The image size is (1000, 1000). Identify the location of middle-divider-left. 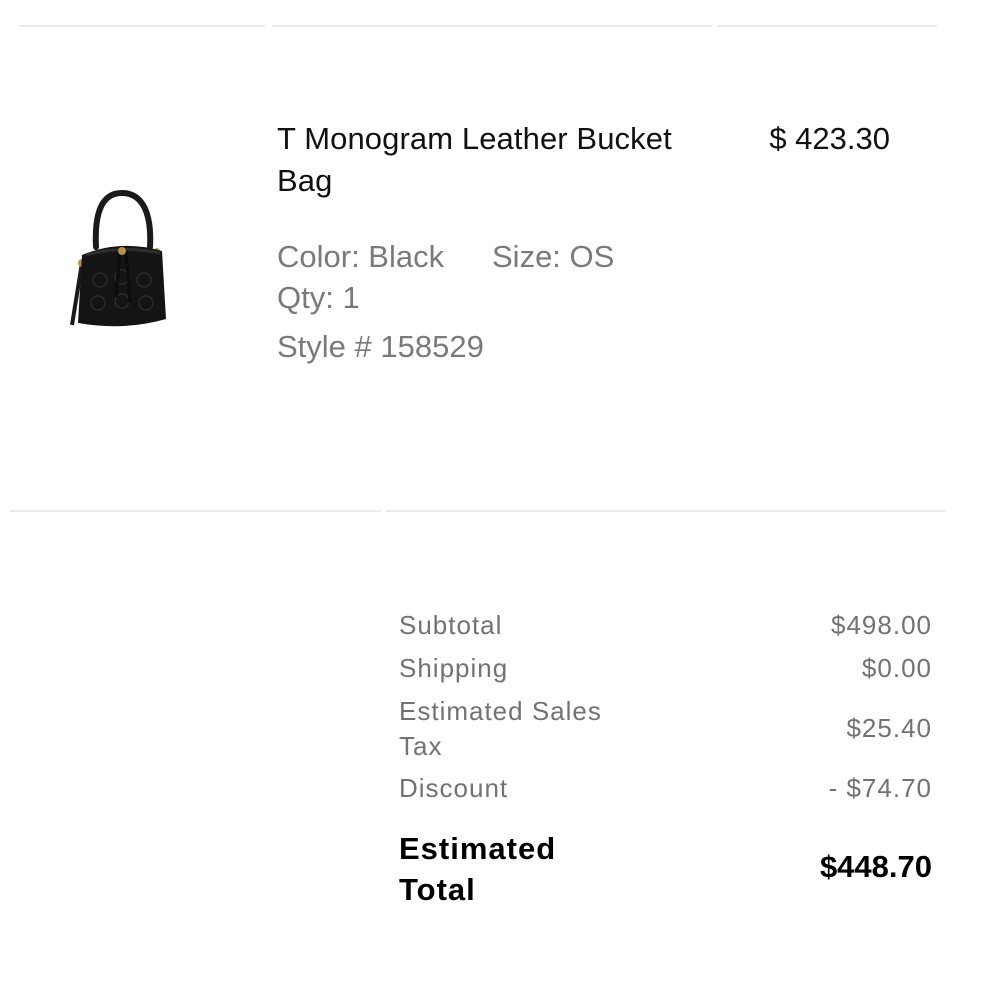
(195, 511).